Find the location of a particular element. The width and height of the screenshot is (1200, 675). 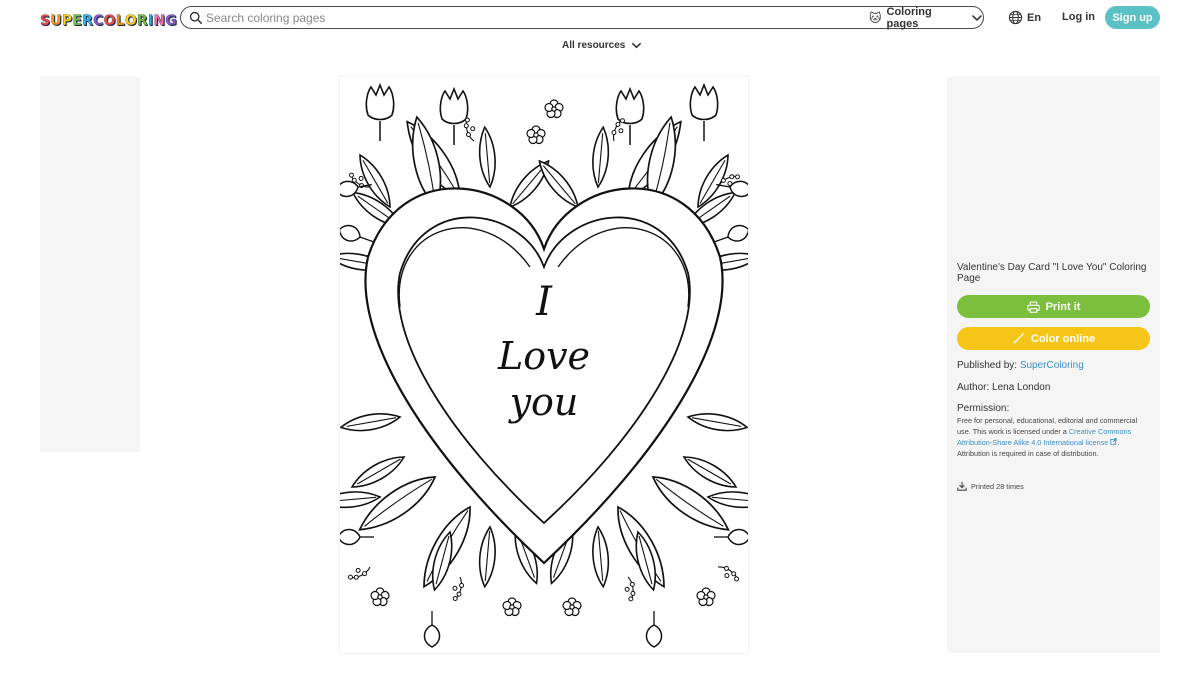

supercoloring-logo: SUPERCOLORING is located at coordinates (108, 18).